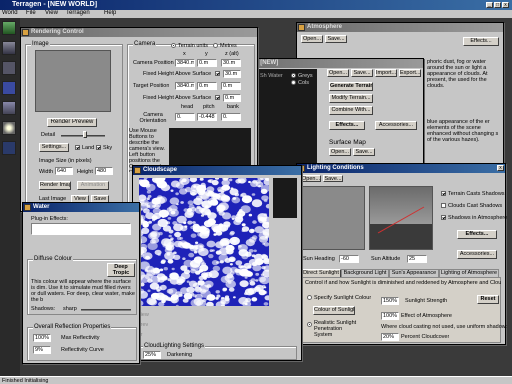  I want to click on detail-slider-thumb, so click(85, 134).